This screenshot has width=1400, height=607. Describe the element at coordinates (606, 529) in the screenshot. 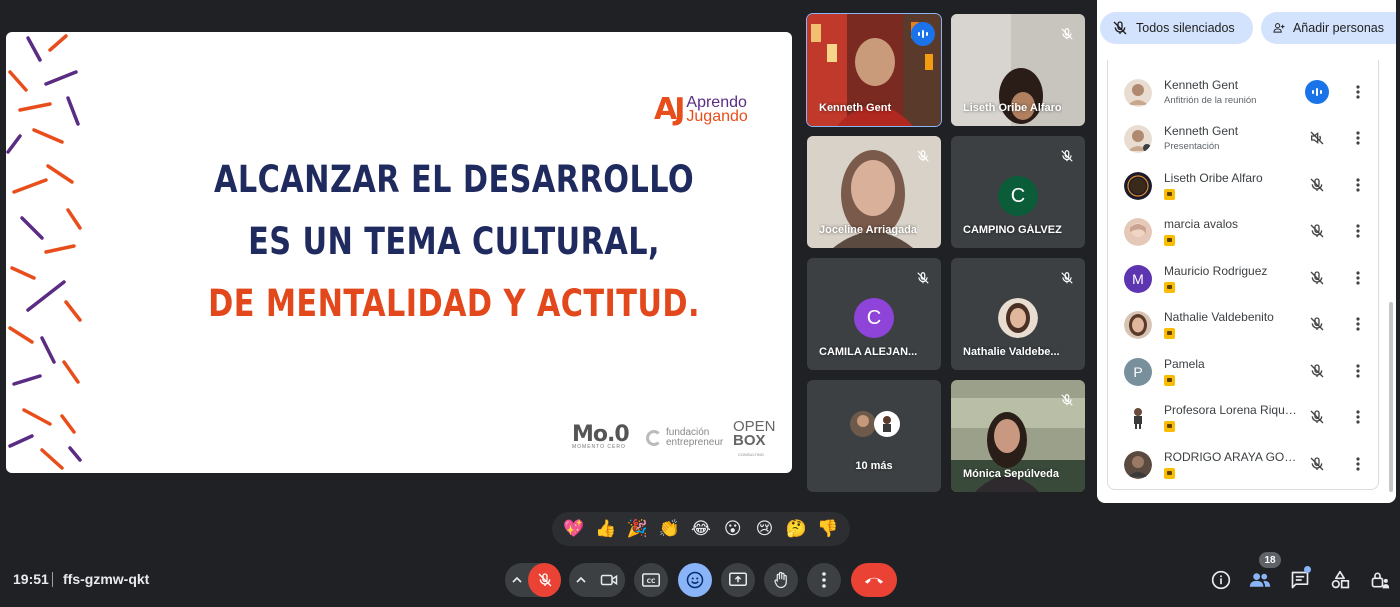

I see `reaction-thumbs-up: 👍` at that location.